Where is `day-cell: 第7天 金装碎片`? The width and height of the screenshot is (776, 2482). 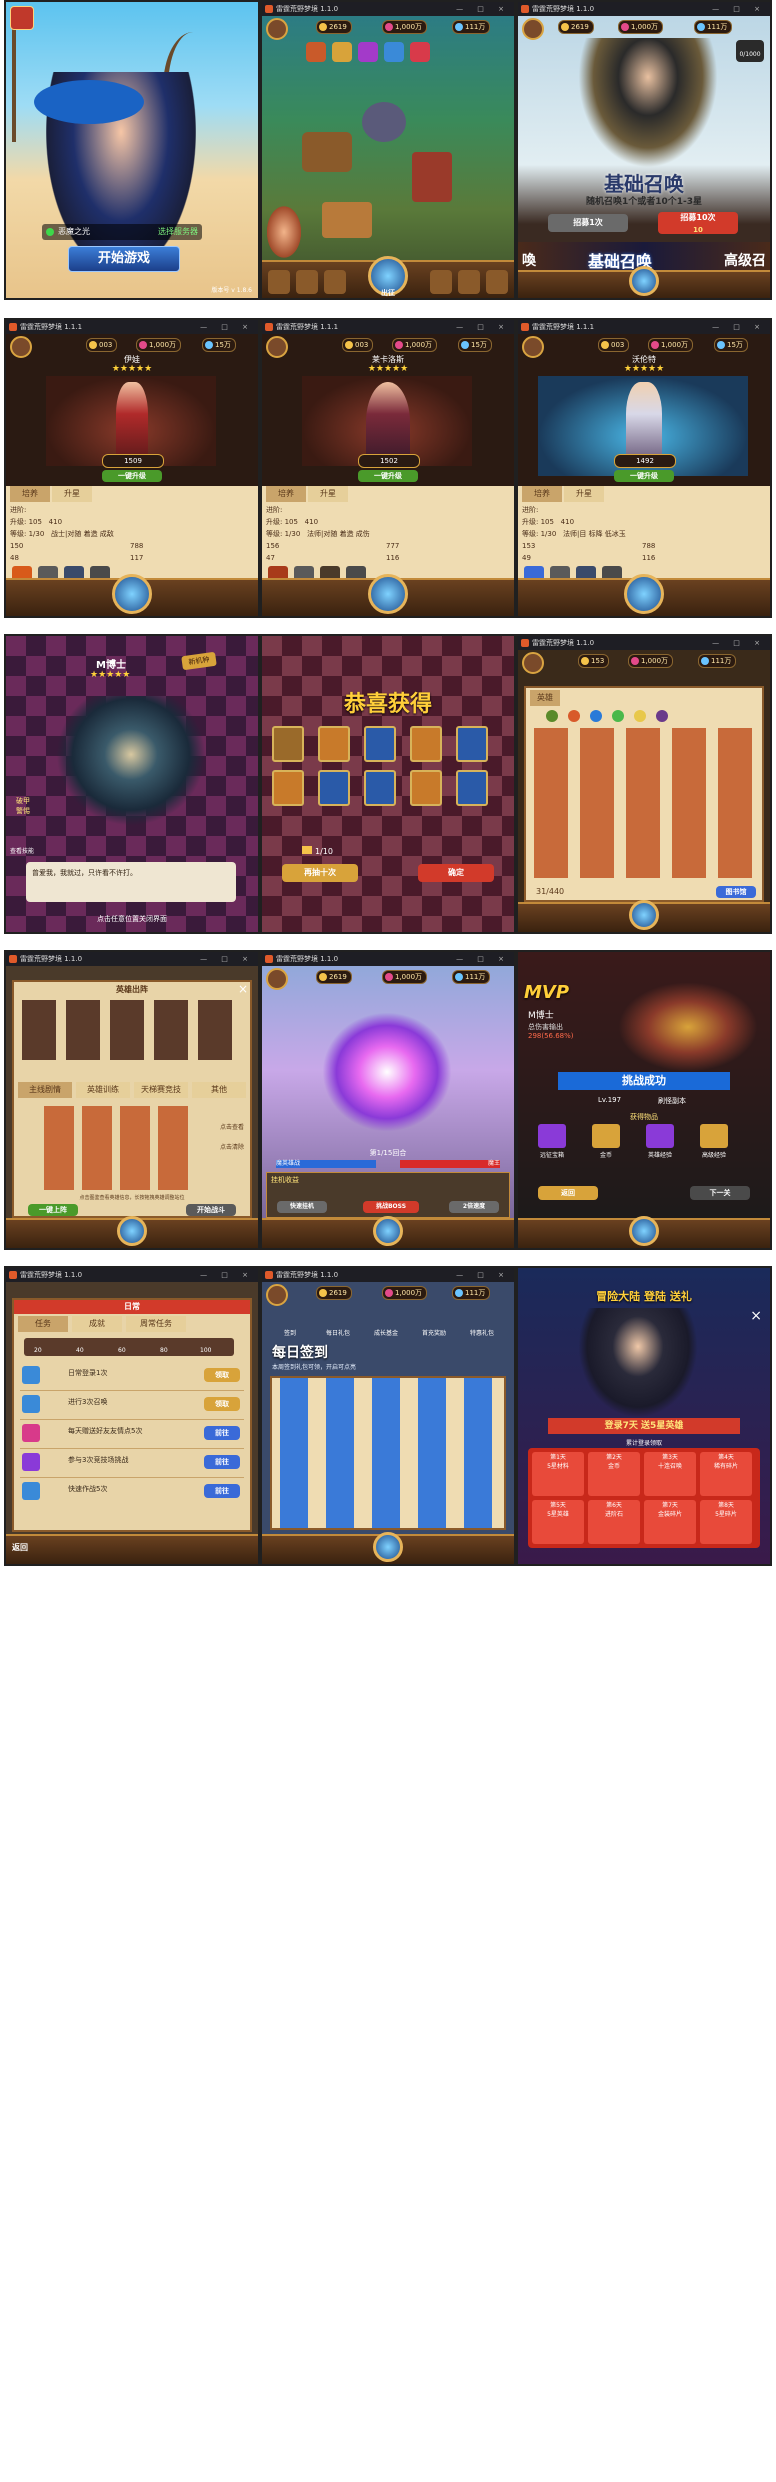 day-cell: 第7天 金装碎片 is located at coordinates (670, 1522).